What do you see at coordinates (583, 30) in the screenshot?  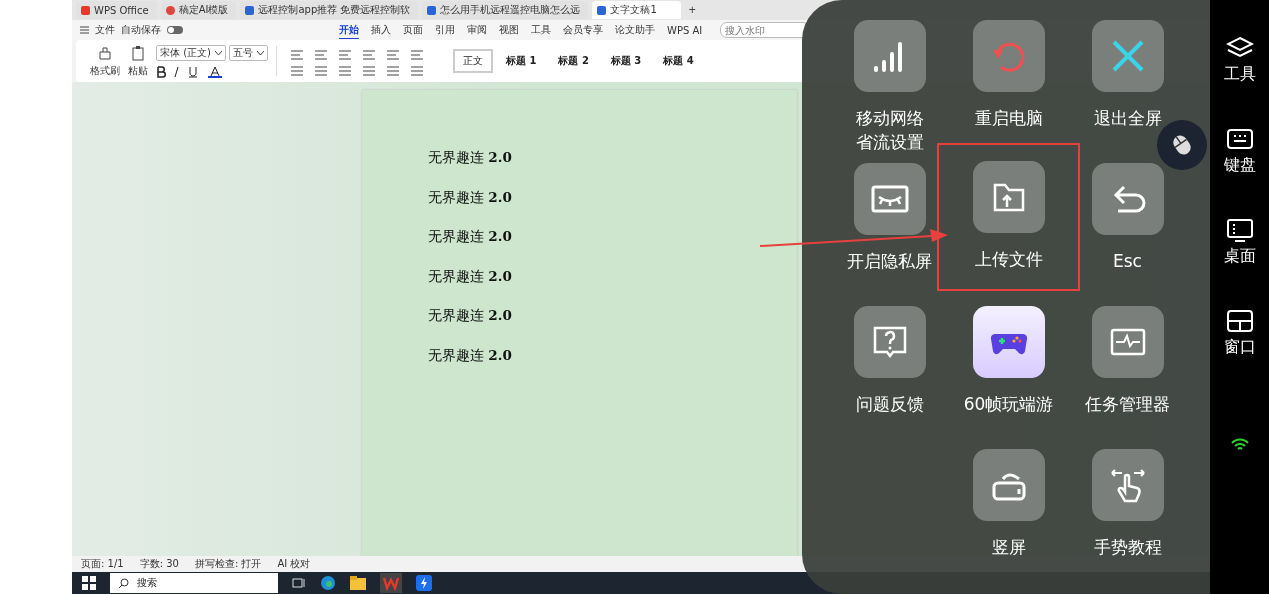 I see `ribbon-tab: 会员专享` at bounding box center [583, 30].